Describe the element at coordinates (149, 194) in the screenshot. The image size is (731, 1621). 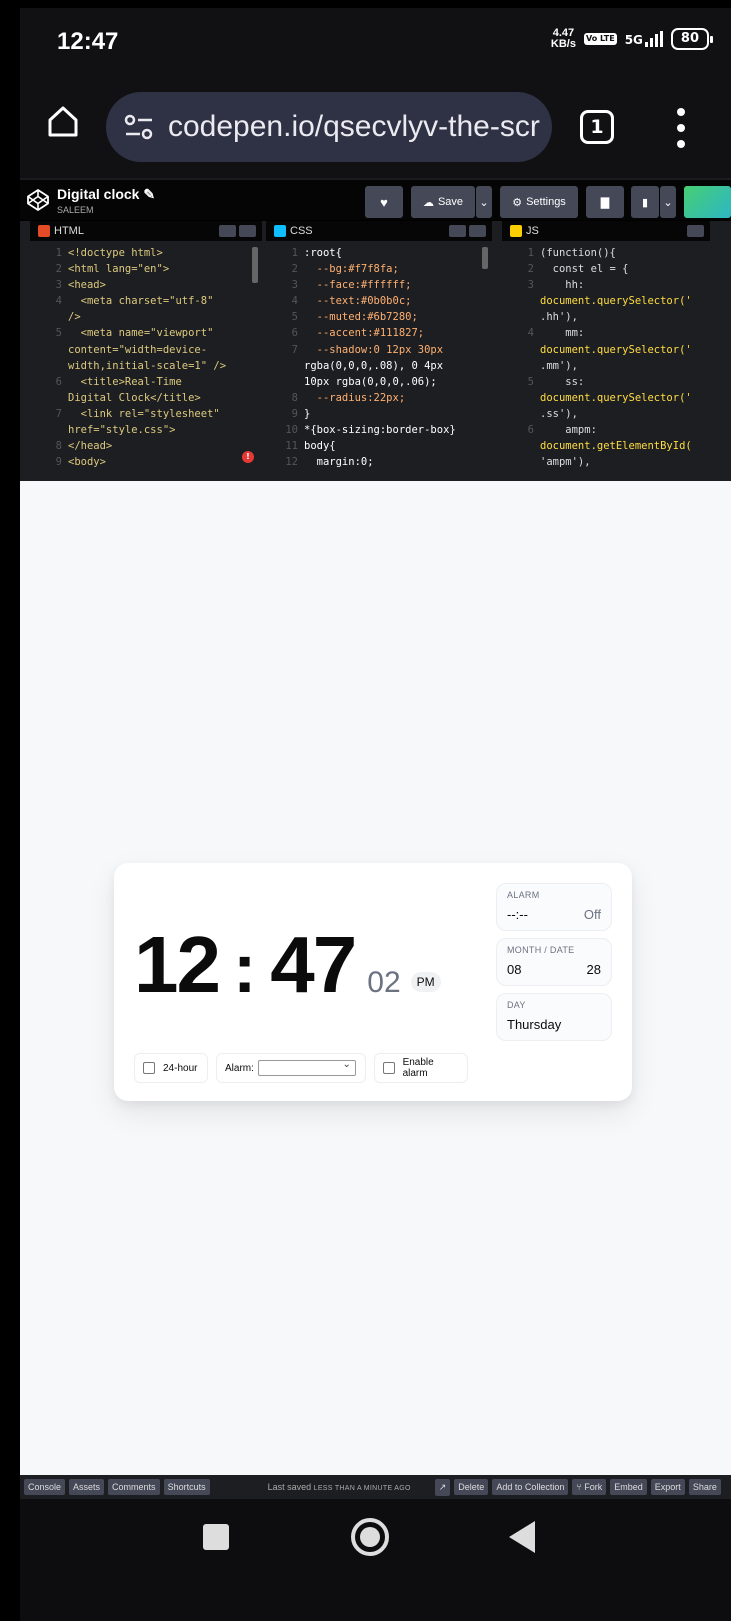
I see `edit-pencil-icon: ✎` at that location.